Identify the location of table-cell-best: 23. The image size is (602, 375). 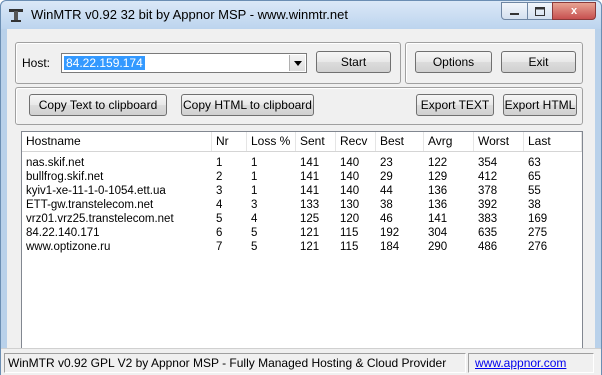
(386, 163).